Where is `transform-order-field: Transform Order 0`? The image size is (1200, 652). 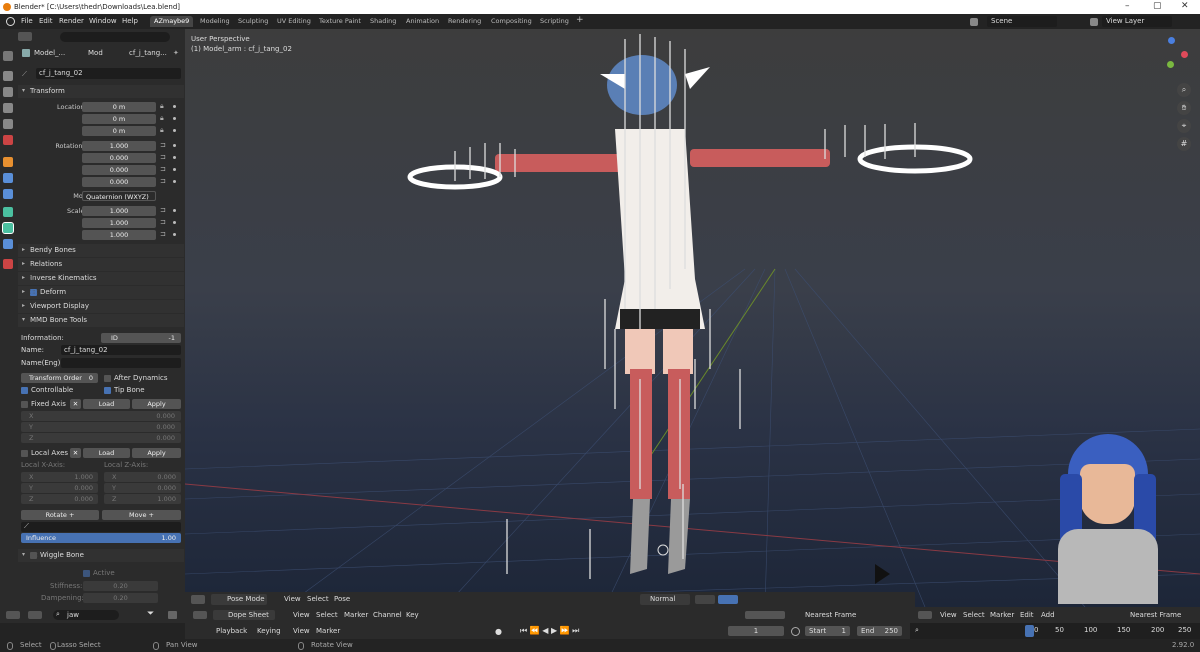
transform-order-field: Transform Order 0 is located at coordinates (59, 378).